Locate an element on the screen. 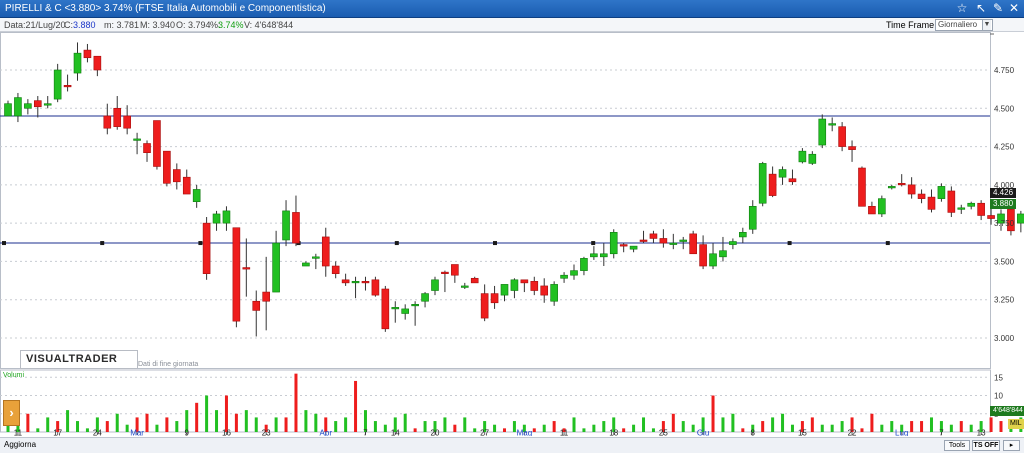 Image resolution: width=1024 pixels, height=453 pixels. volume-tick-label: 10 is located at coordinates (998, 396).